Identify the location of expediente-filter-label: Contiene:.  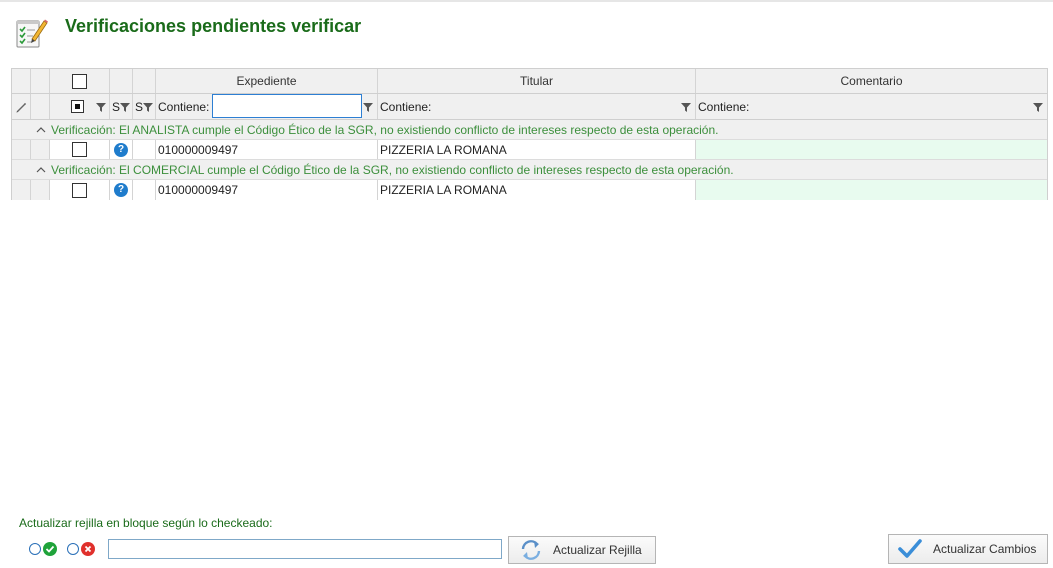
(184, 106).